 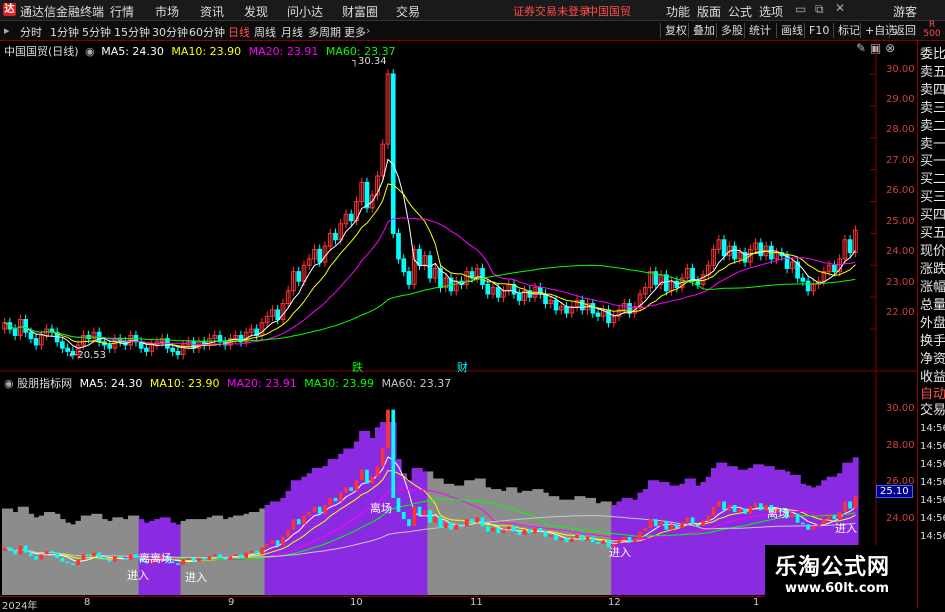 What do you see at coordinates (932, 252) in the screenshot?
I see `side-item-price: 现价` at bounding box center [932, 252].